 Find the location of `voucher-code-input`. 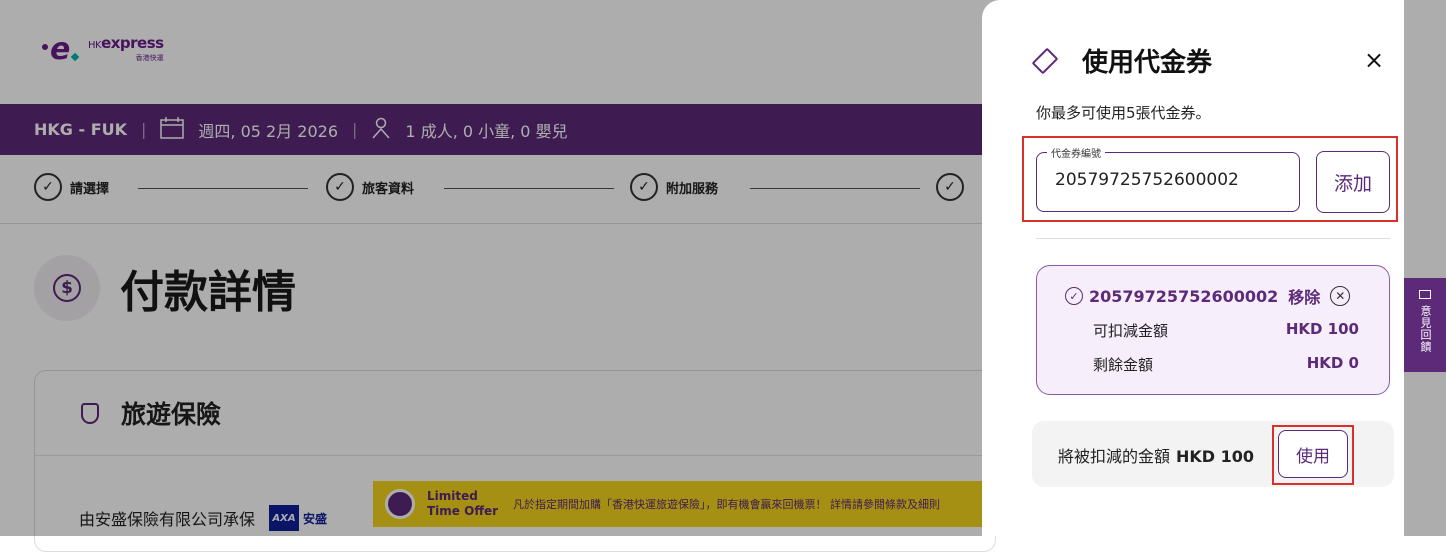

voucher-code-input is located at coordinates (1170, 180).